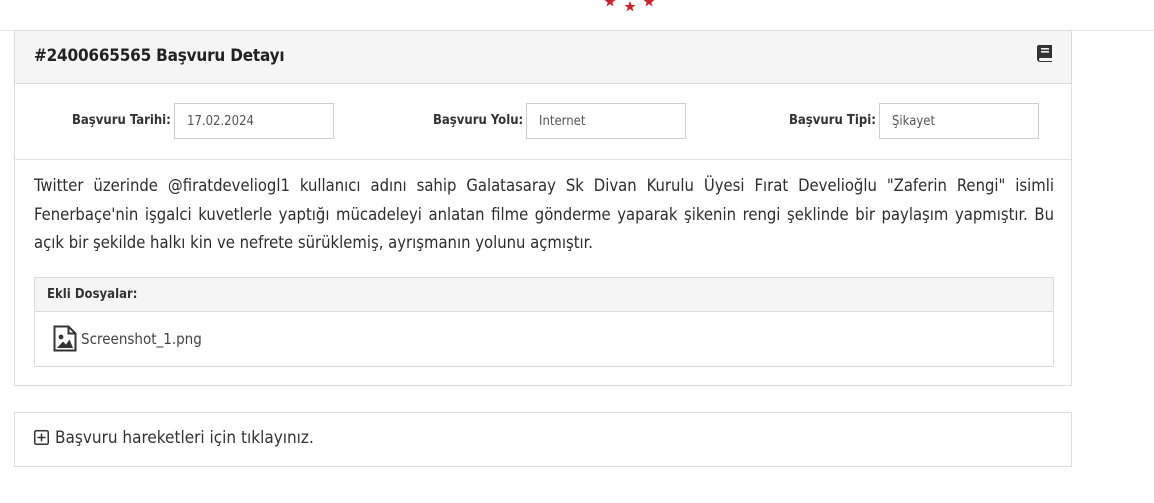  Describe the element at coordinates (544, 295) in the screenshot. I see `attachments-header: Ekli Dosyalar:` at that location.